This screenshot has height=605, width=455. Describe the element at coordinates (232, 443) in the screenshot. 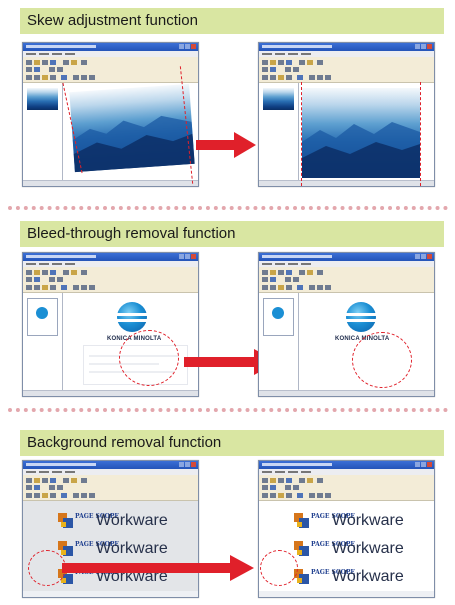

I see `section-title-background-removal: Background removal function` at that location.